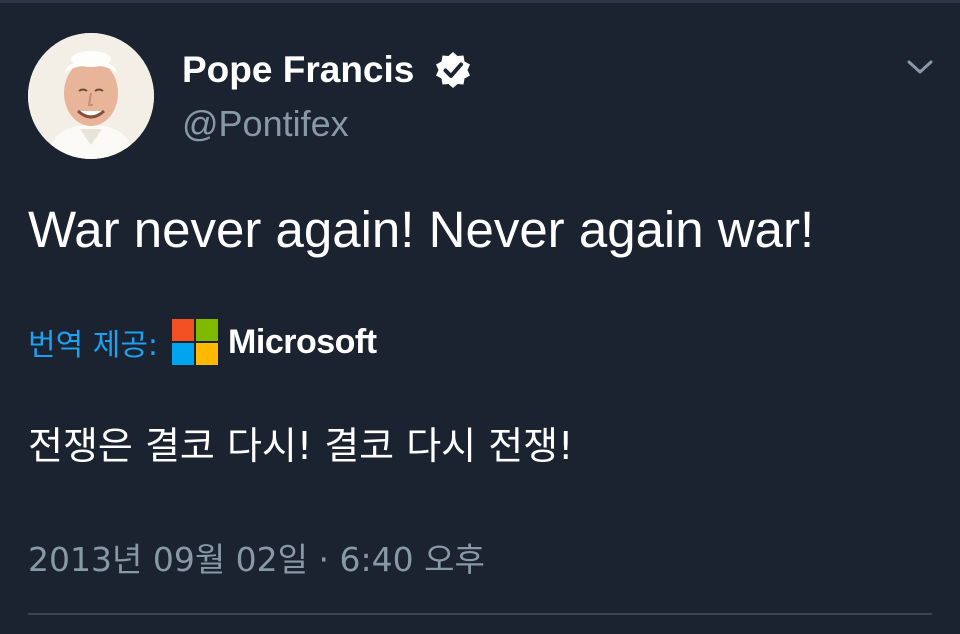  Describe the element at coordinates (453, 70) in the screenshot. I see `verified-badge-icon` at that location.